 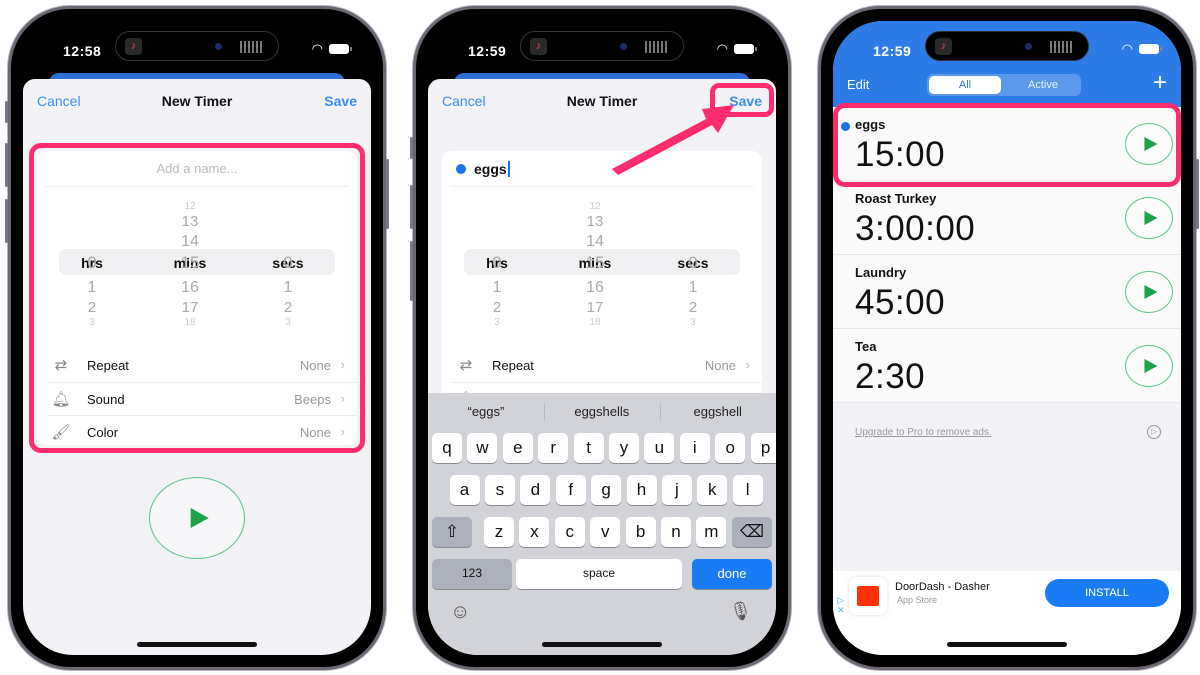 What do you see at coordinates (605, 532) in the screenshot?
I see `key-v: v` at bounding box center [605, 532].